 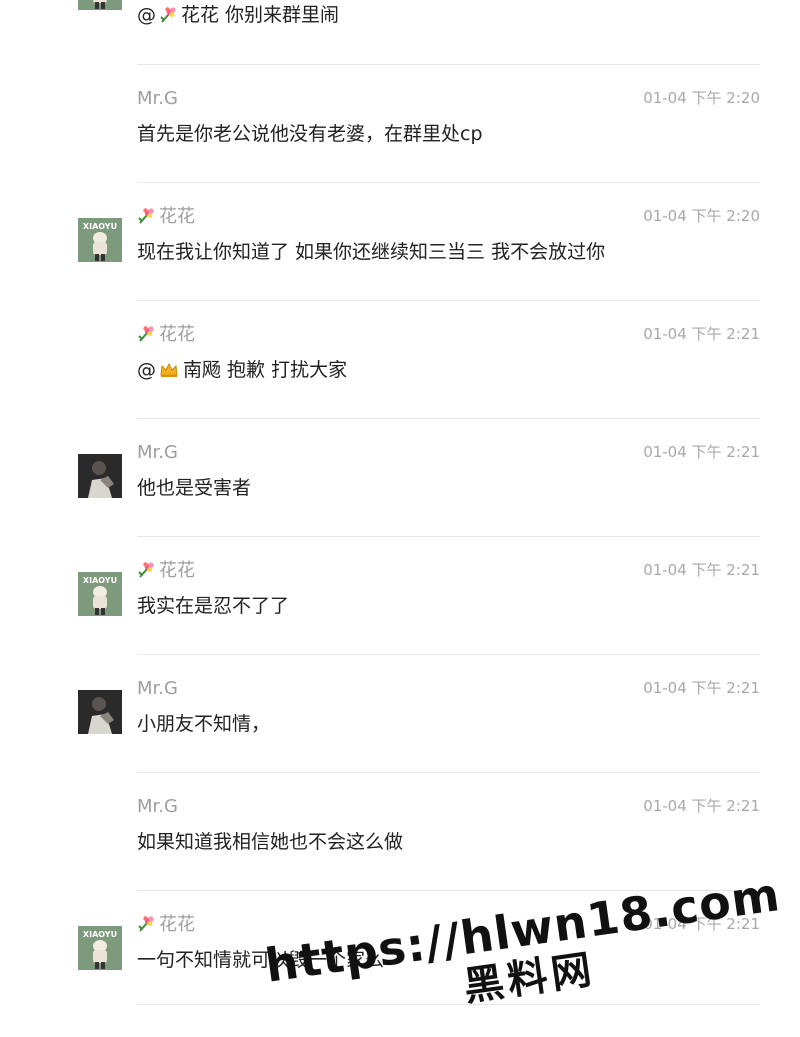 I want to click on message-item: 花花 01-04 下午 2:21 @ 南飏 抱歉 打扰大家, so click(x=400, y=375).